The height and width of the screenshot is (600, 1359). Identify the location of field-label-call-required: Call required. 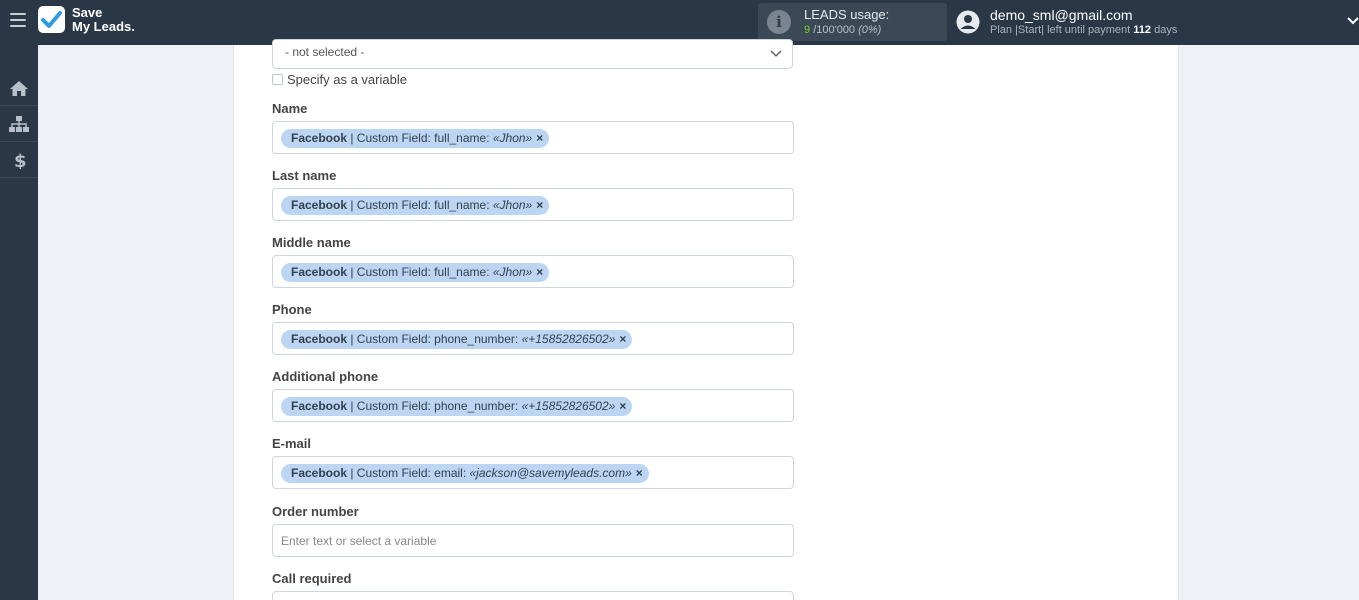
(312, 578).